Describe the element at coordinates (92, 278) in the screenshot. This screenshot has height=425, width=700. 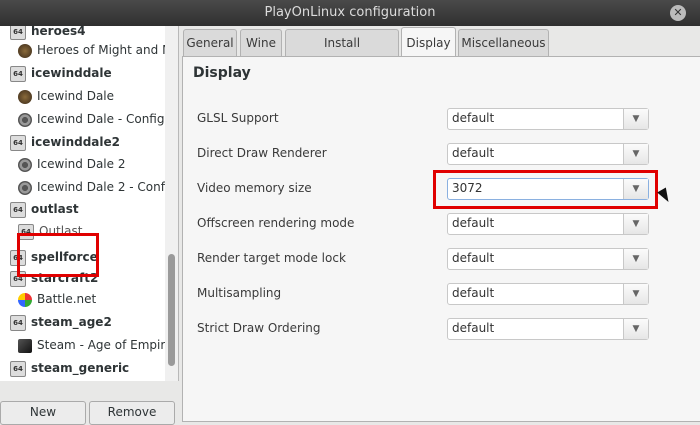
I see `category-starcraft2: 64 starcraft2` at that location.